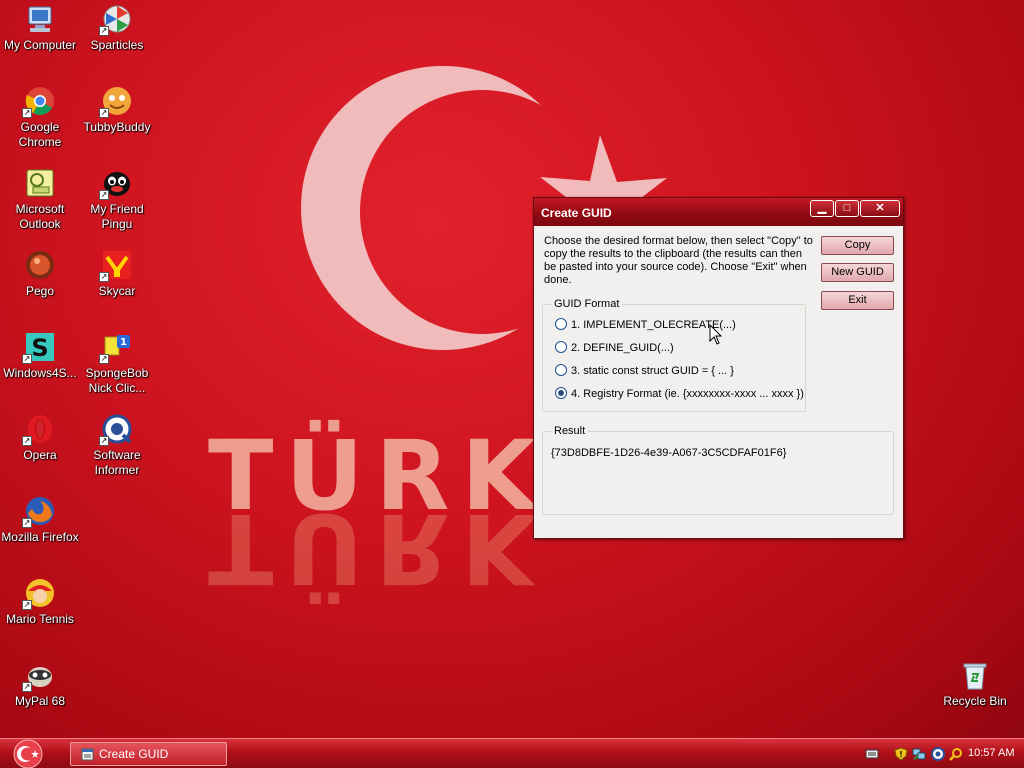 This screenshot has width=1024, height=768. I want to click on format-option-label: 3. static const struct GUID = { ... }, so click(652, 371).